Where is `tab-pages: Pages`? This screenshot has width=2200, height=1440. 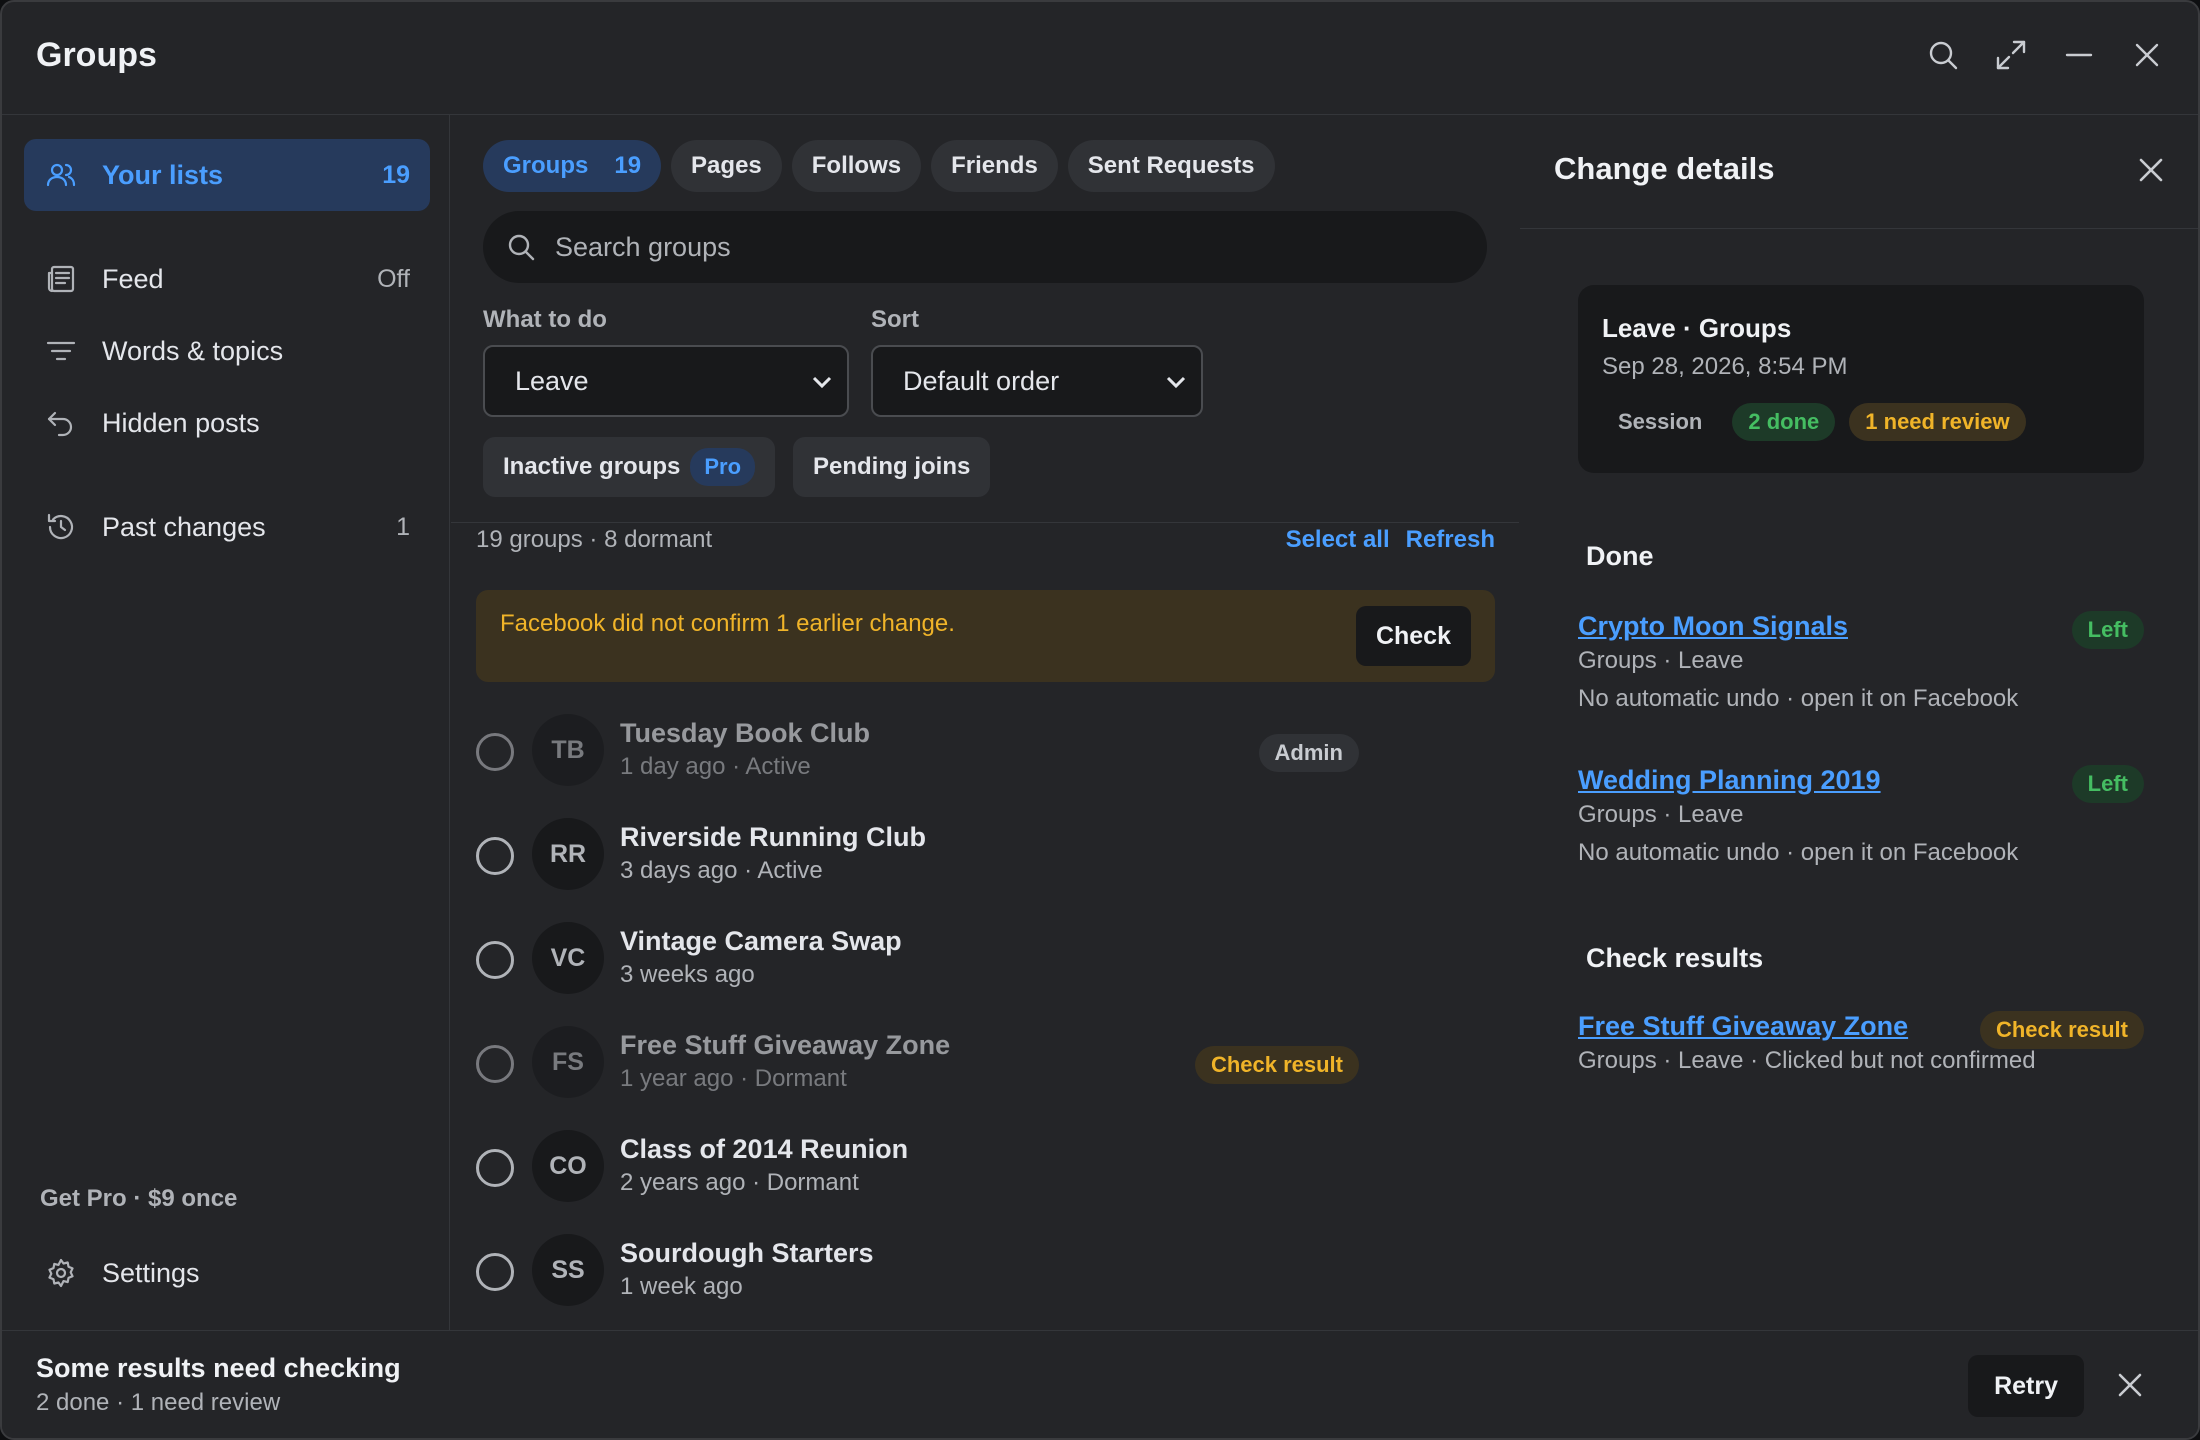
tab-pages: Pages is located at coordinates (726, 166).